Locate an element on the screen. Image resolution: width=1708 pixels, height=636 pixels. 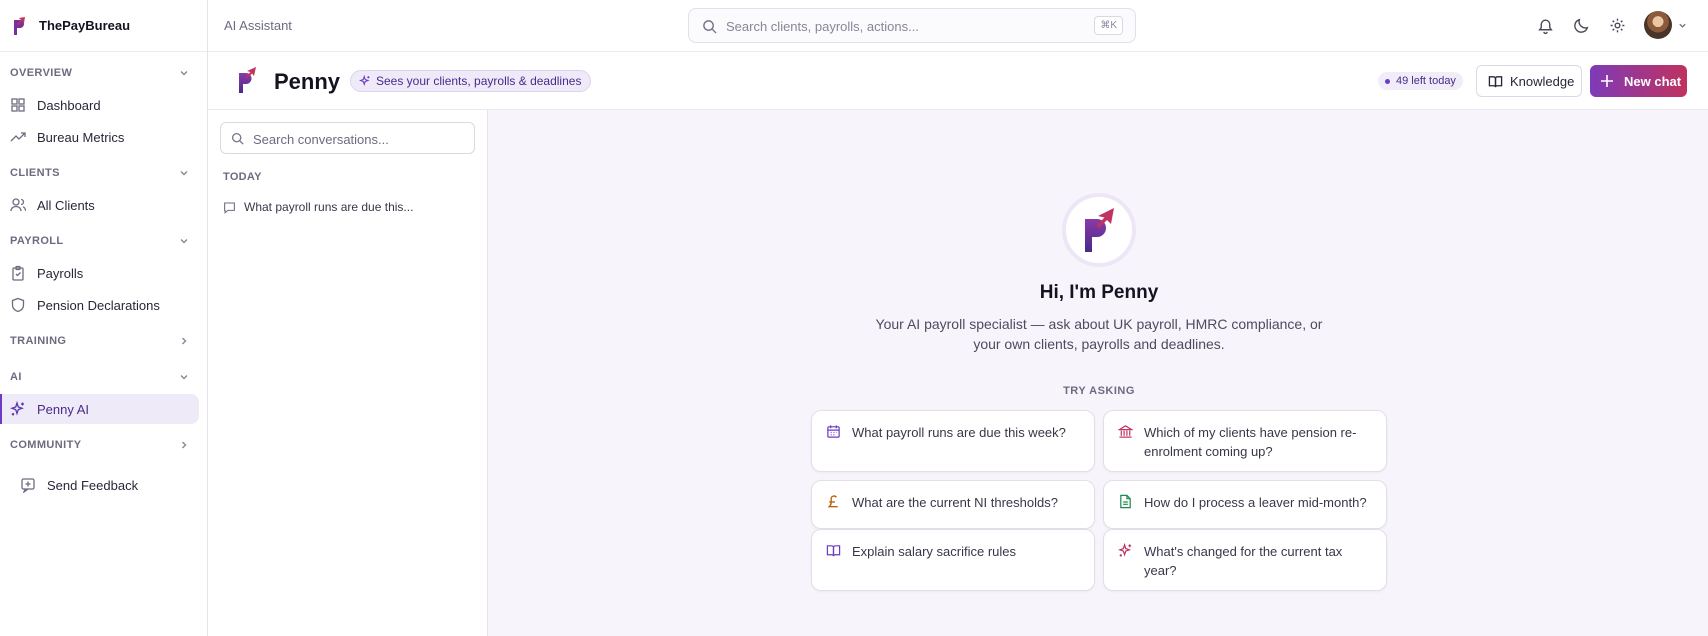
suggestion-card: What payroll runs are due this week? is located at coordinates (953, 441).